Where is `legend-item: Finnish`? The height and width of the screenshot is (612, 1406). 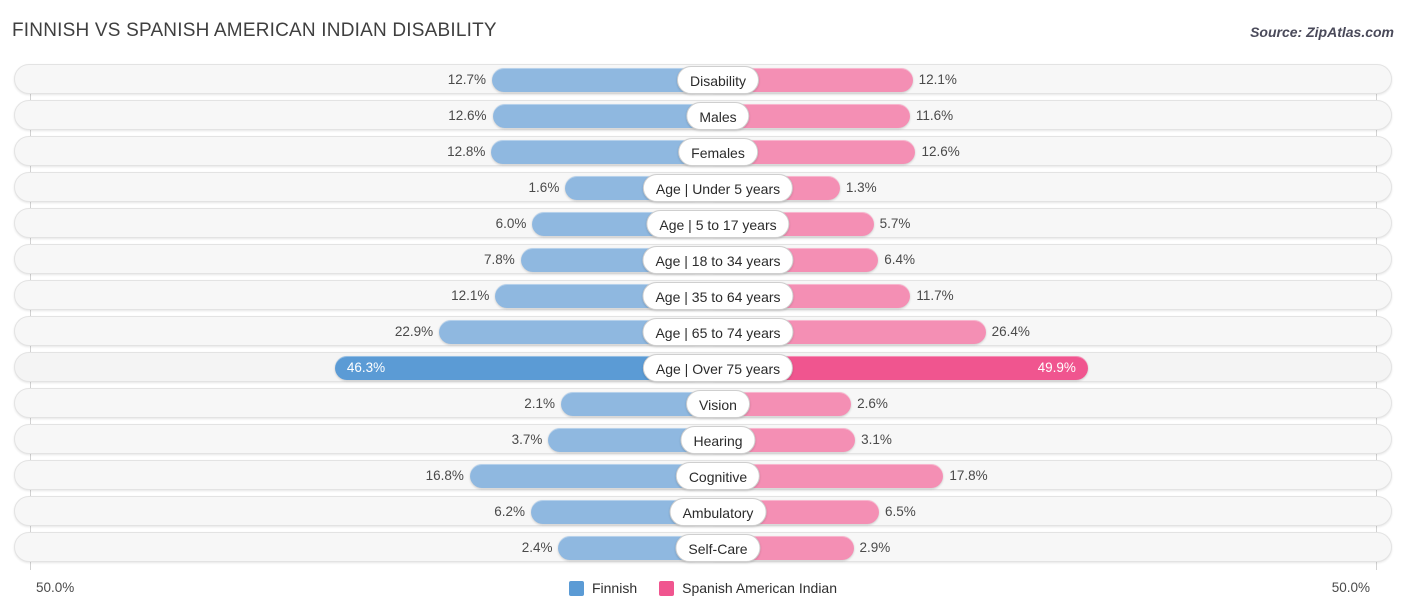
legend-item: Finnish is located at coordinates (603, 588).